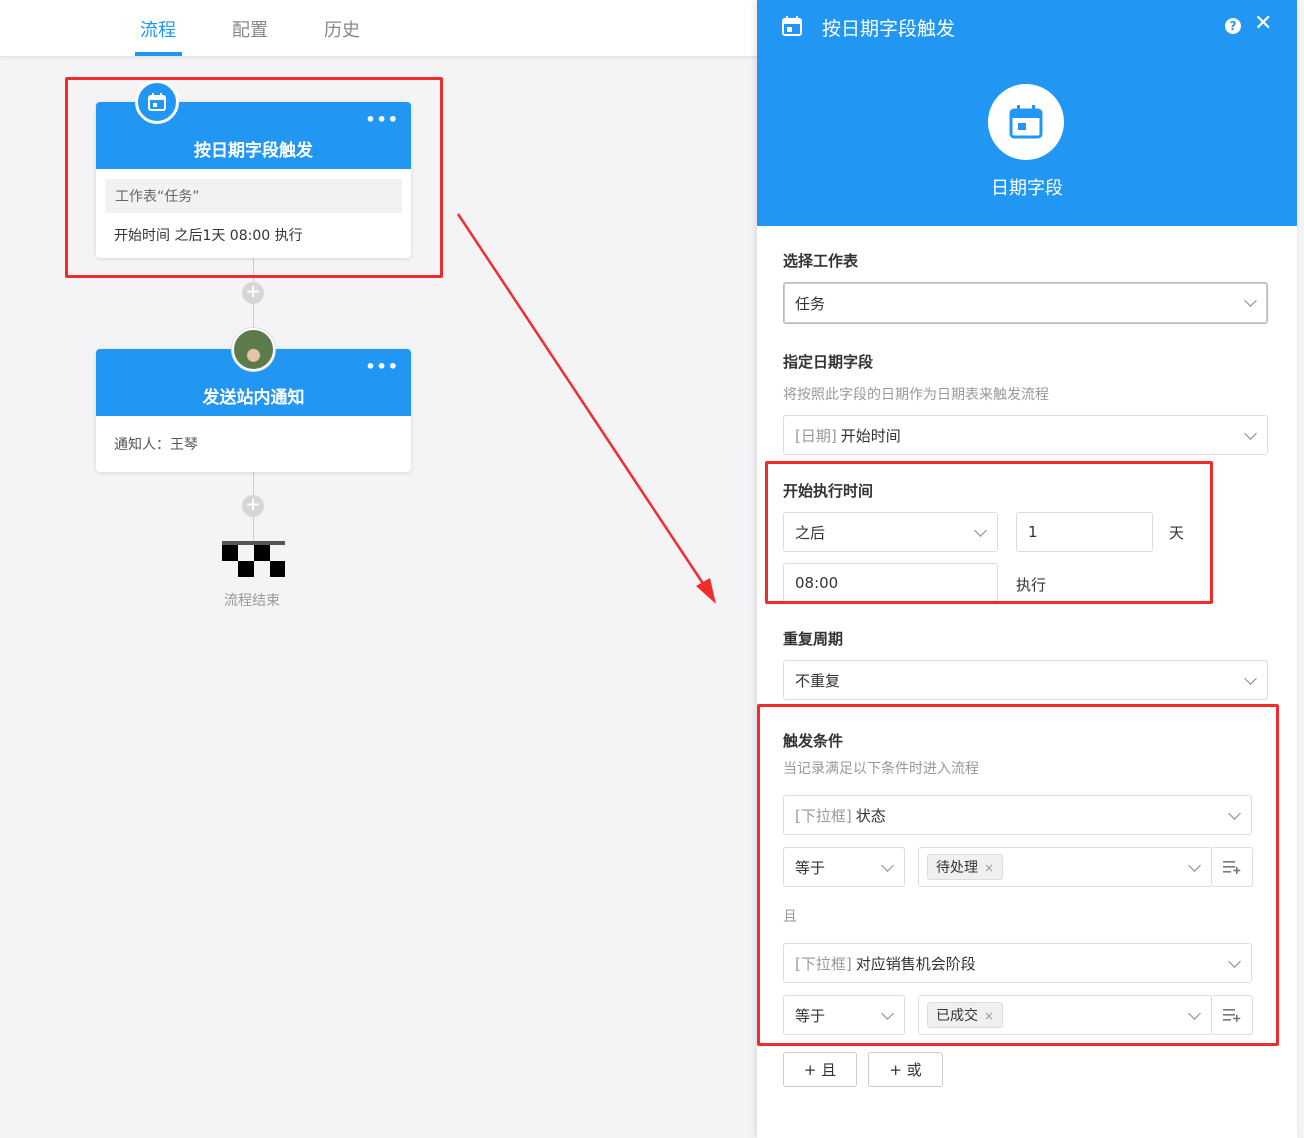 The image size is (1304, 1138). I want to click on condition-join-and: 且, so click(790, 917).